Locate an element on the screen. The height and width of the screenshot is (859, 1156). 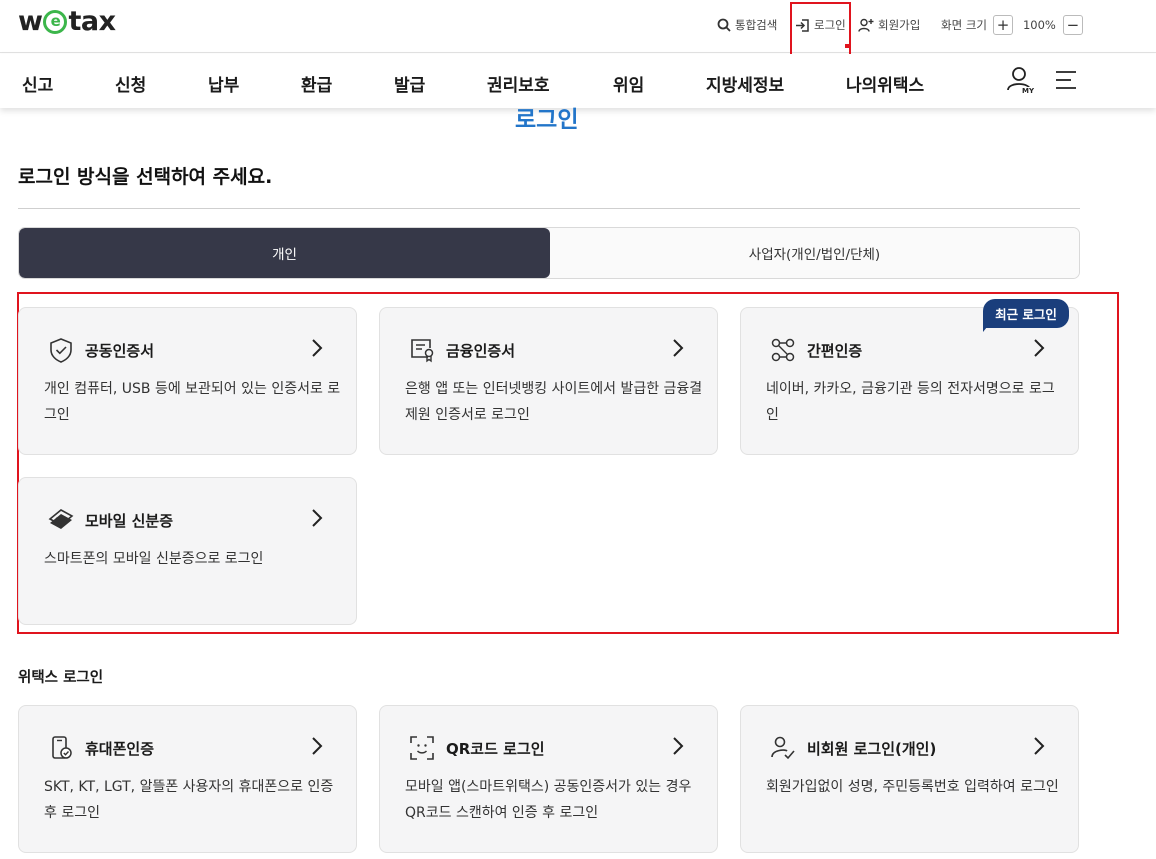
highlight-marker is located at coordinates (847, 46).